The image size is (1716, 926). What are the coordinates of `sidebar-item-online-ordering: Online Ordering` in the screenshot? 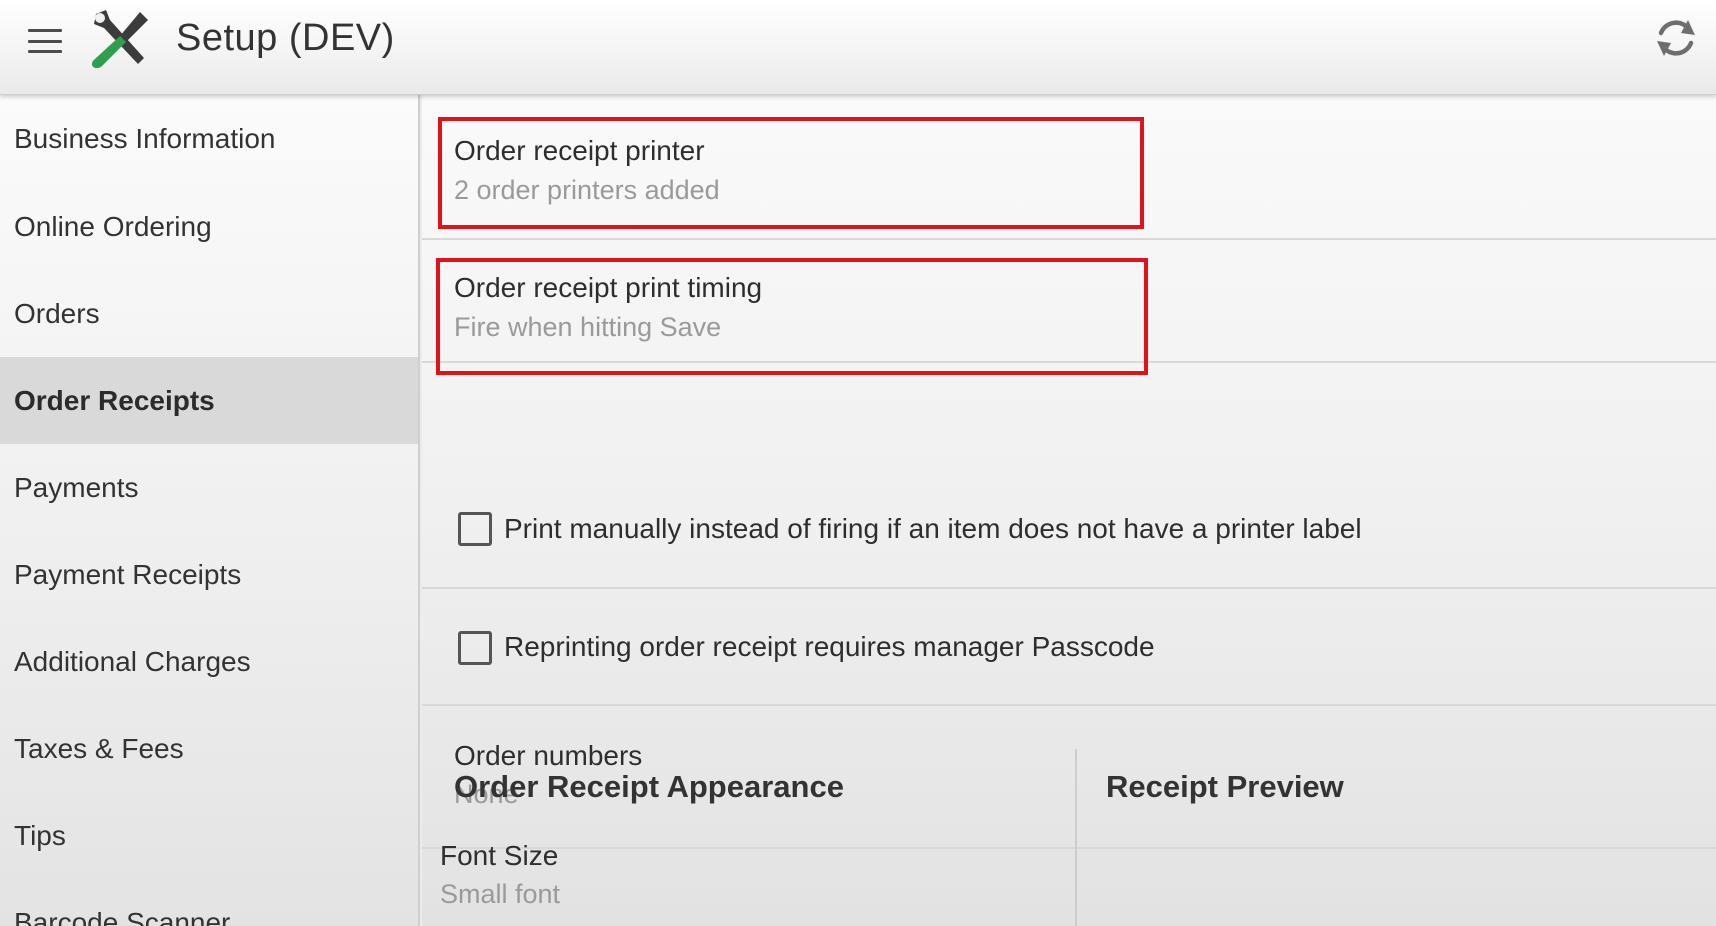 It's located at (209, 226).